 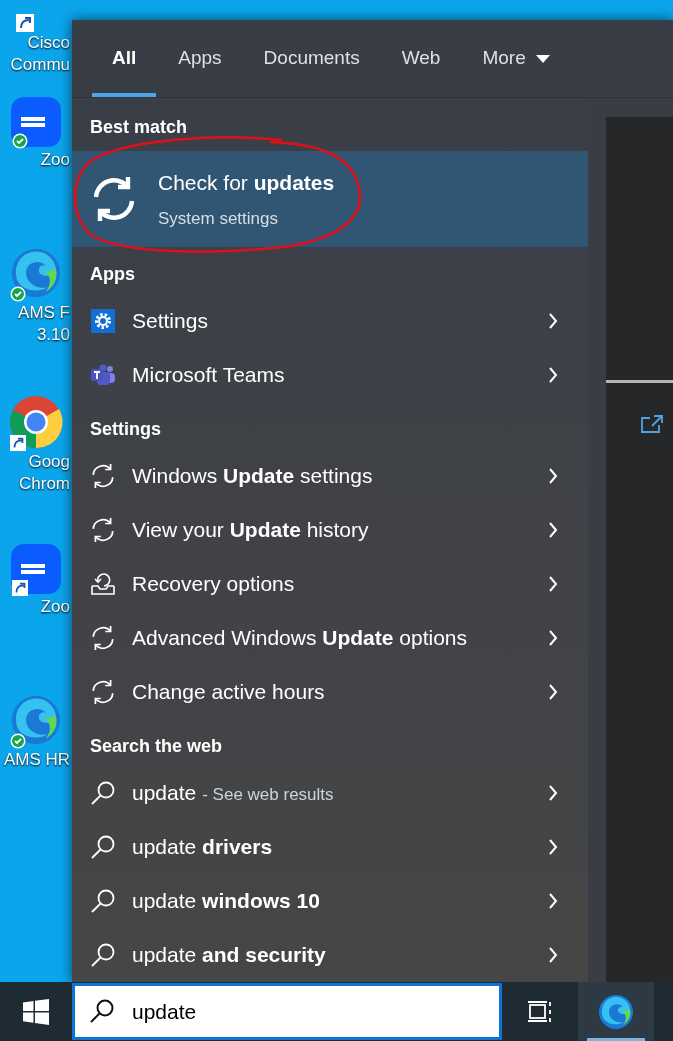 What do you see at coordinates (250, 530) in the screenshot?
I see `result-label: View your Update history` at bounding box center [250, 530].